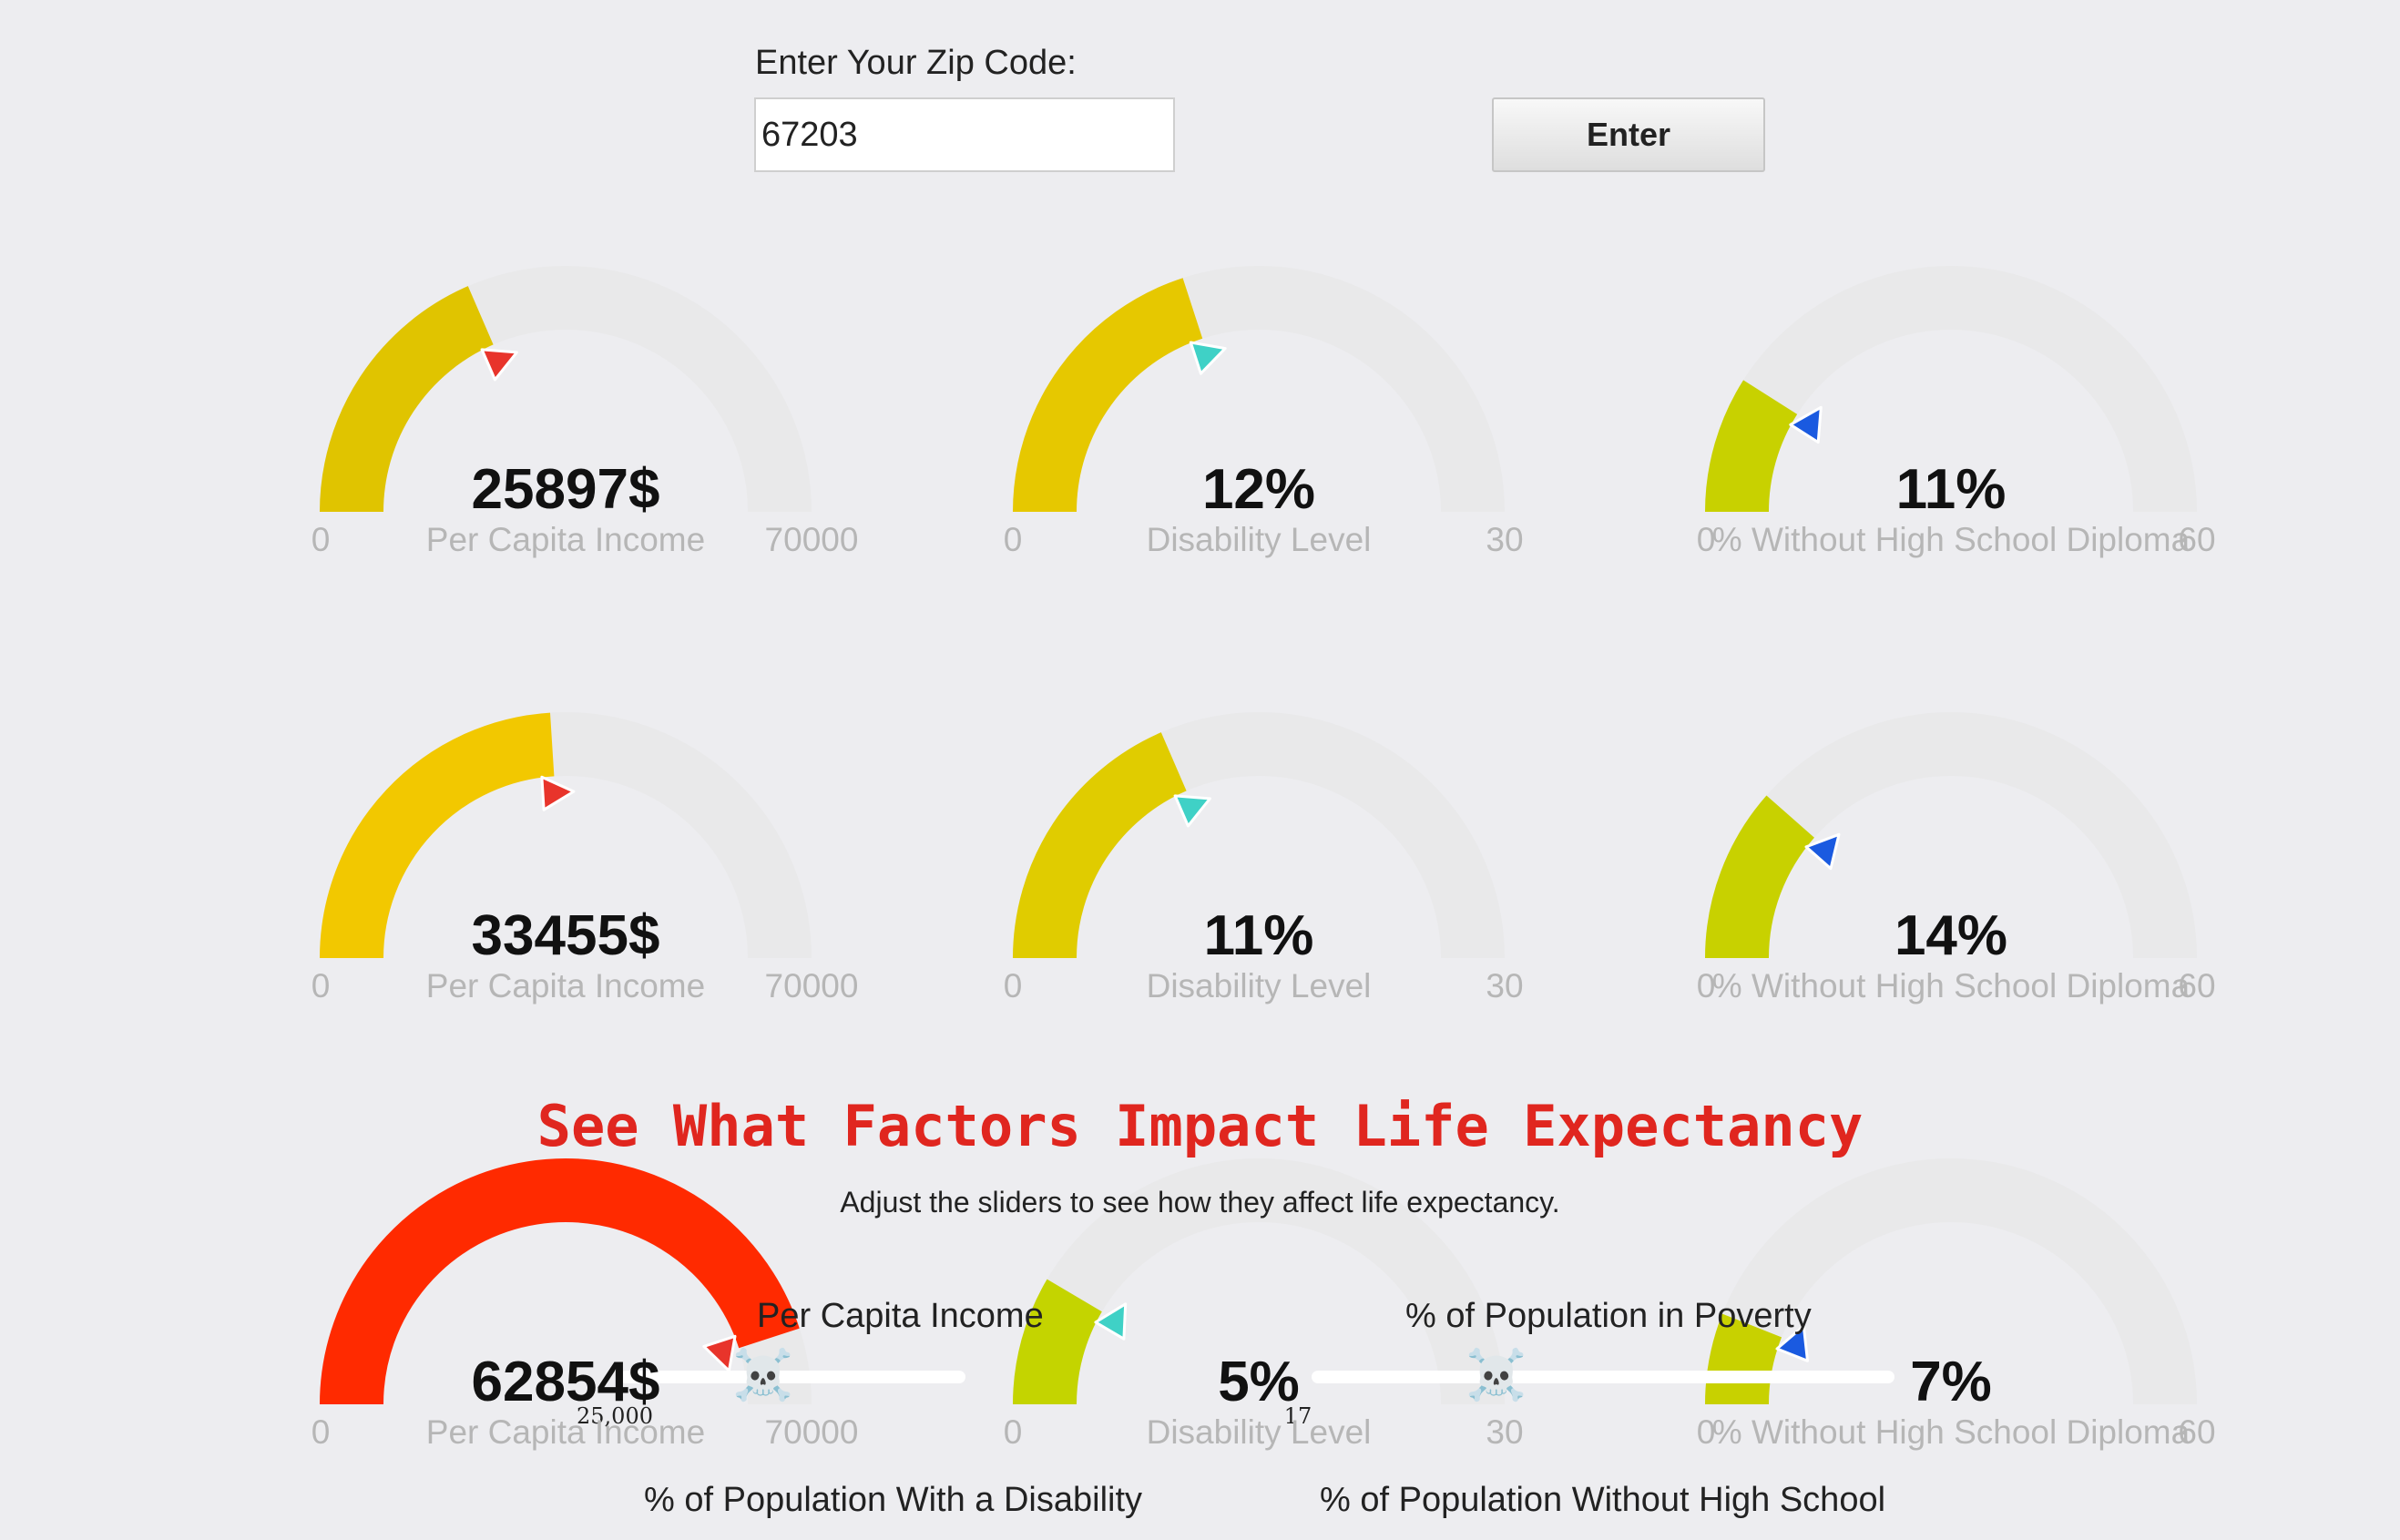 The image size is (2400, 1540). Describe the element at coordinates (1013, 539) in the screenshot. I see `gauge-2-min: 0` at that location.